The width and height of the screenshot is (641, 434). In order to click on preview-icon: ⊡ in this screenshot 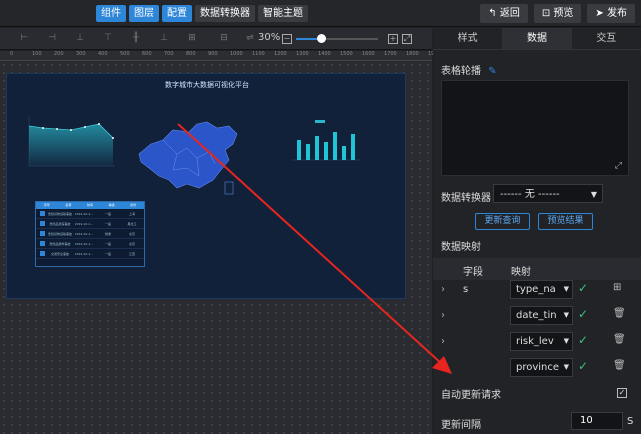, I will do `click(546, 13)`.